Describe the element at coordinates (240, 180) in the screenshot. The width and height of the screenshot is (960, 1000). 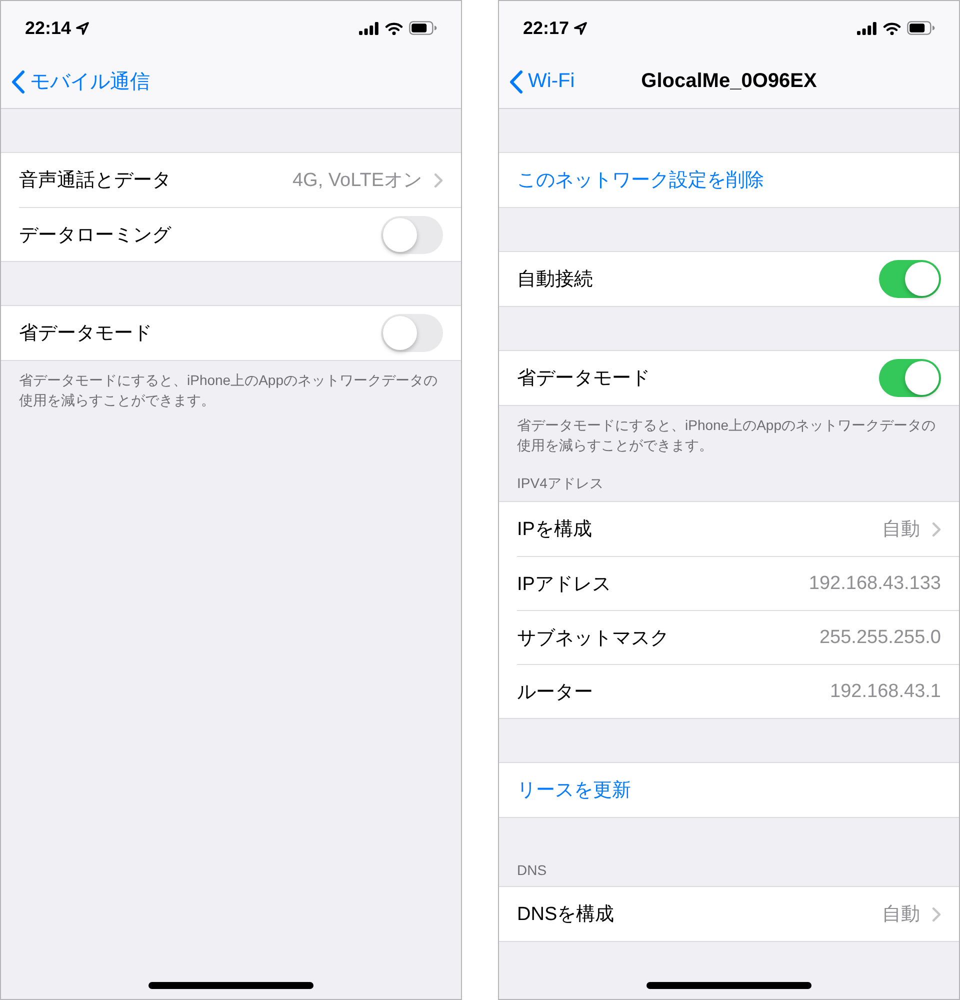
I see `settings-row: 音声通話とデータ 4G, VoLTEオン` at that location.